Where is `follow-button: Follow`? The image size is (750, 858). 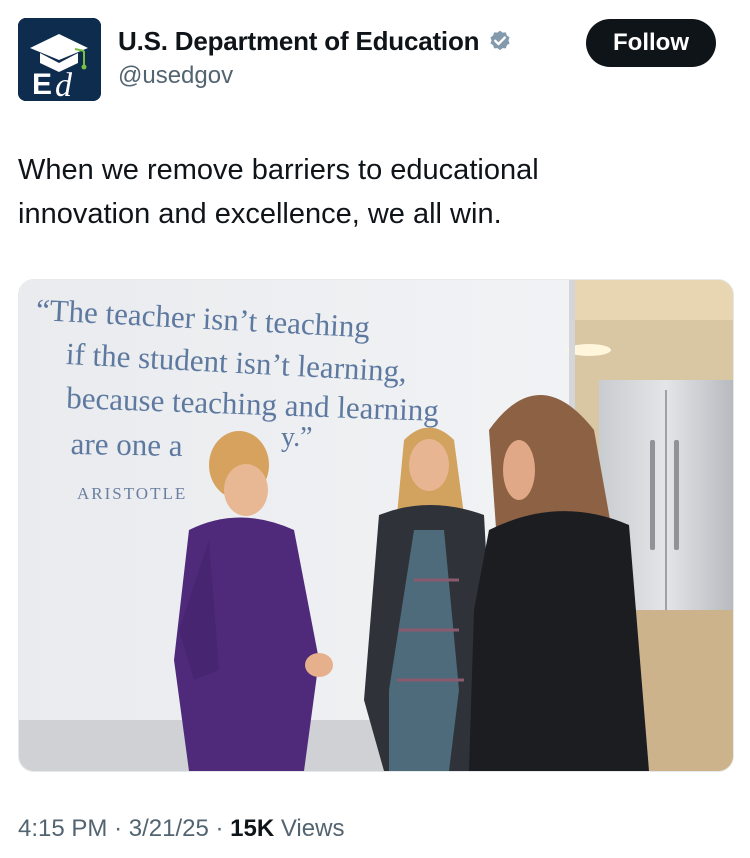 follow-button: Follow is located at coordinates (651, 43).